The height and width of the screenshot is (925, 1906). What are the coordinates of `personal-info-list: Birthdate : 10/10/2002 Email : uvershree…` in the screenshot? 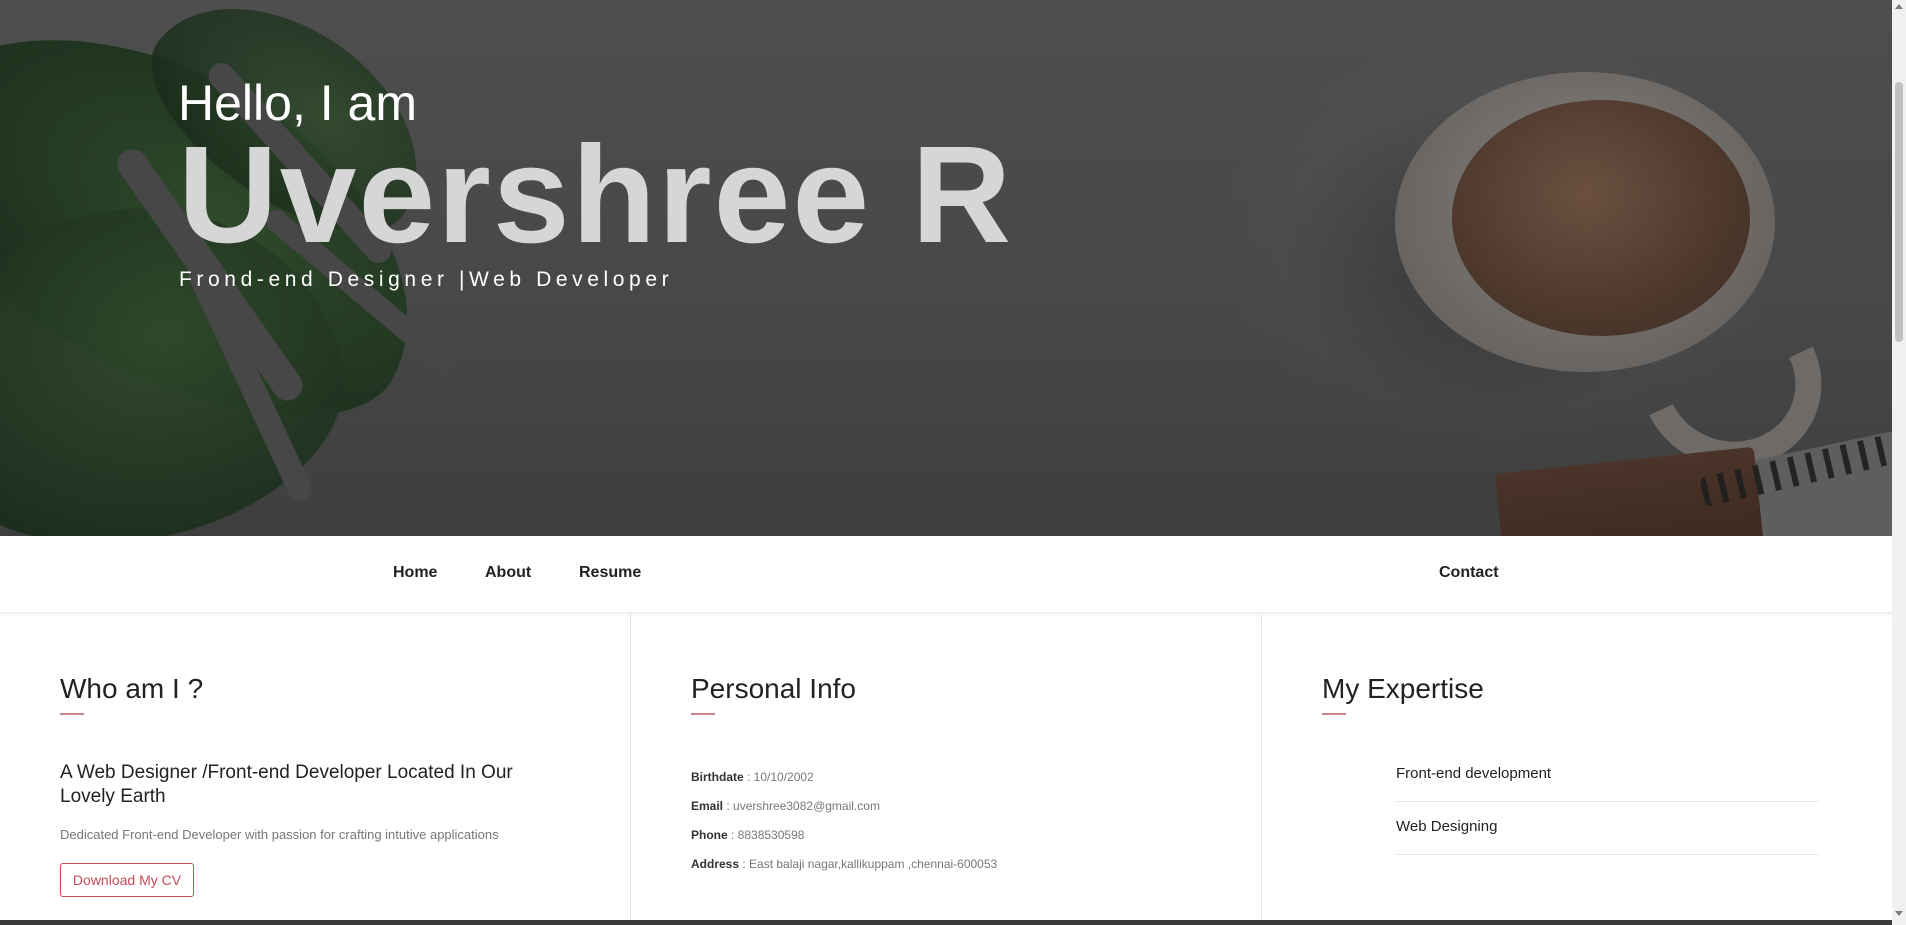 It's located at (844, 821).